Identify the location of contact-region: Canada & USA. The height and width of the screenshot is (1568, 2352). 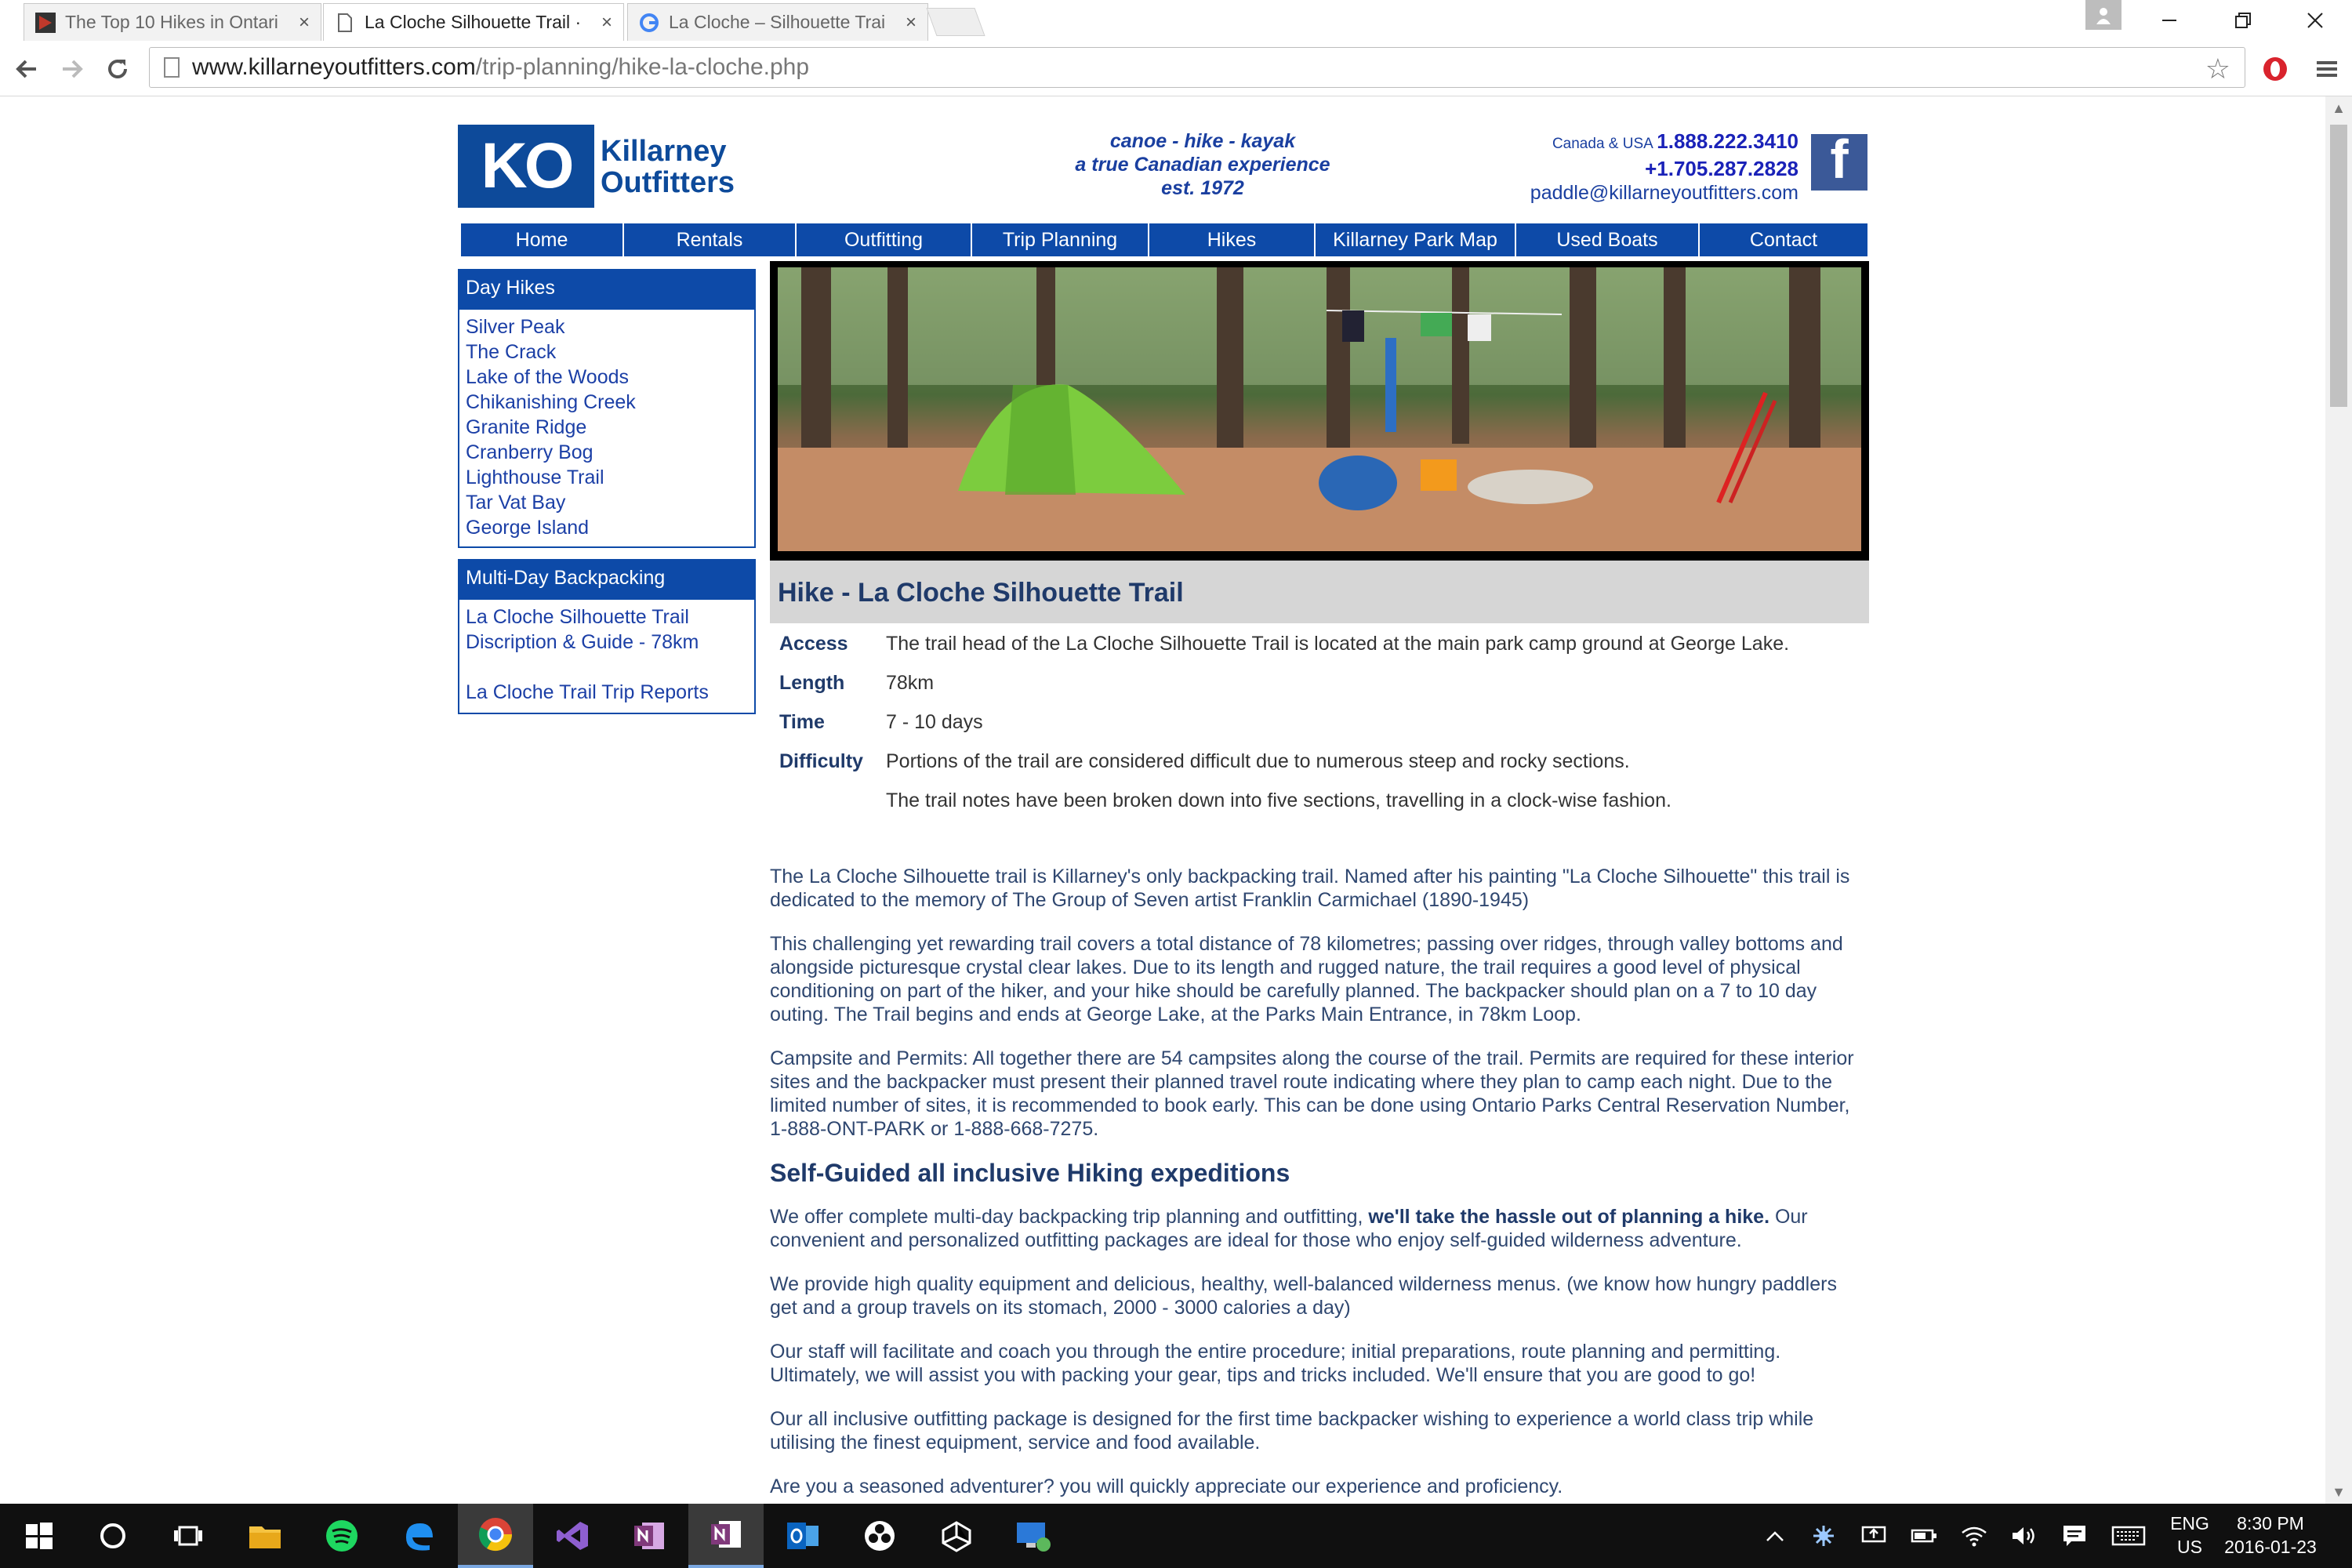
(1602, 144).